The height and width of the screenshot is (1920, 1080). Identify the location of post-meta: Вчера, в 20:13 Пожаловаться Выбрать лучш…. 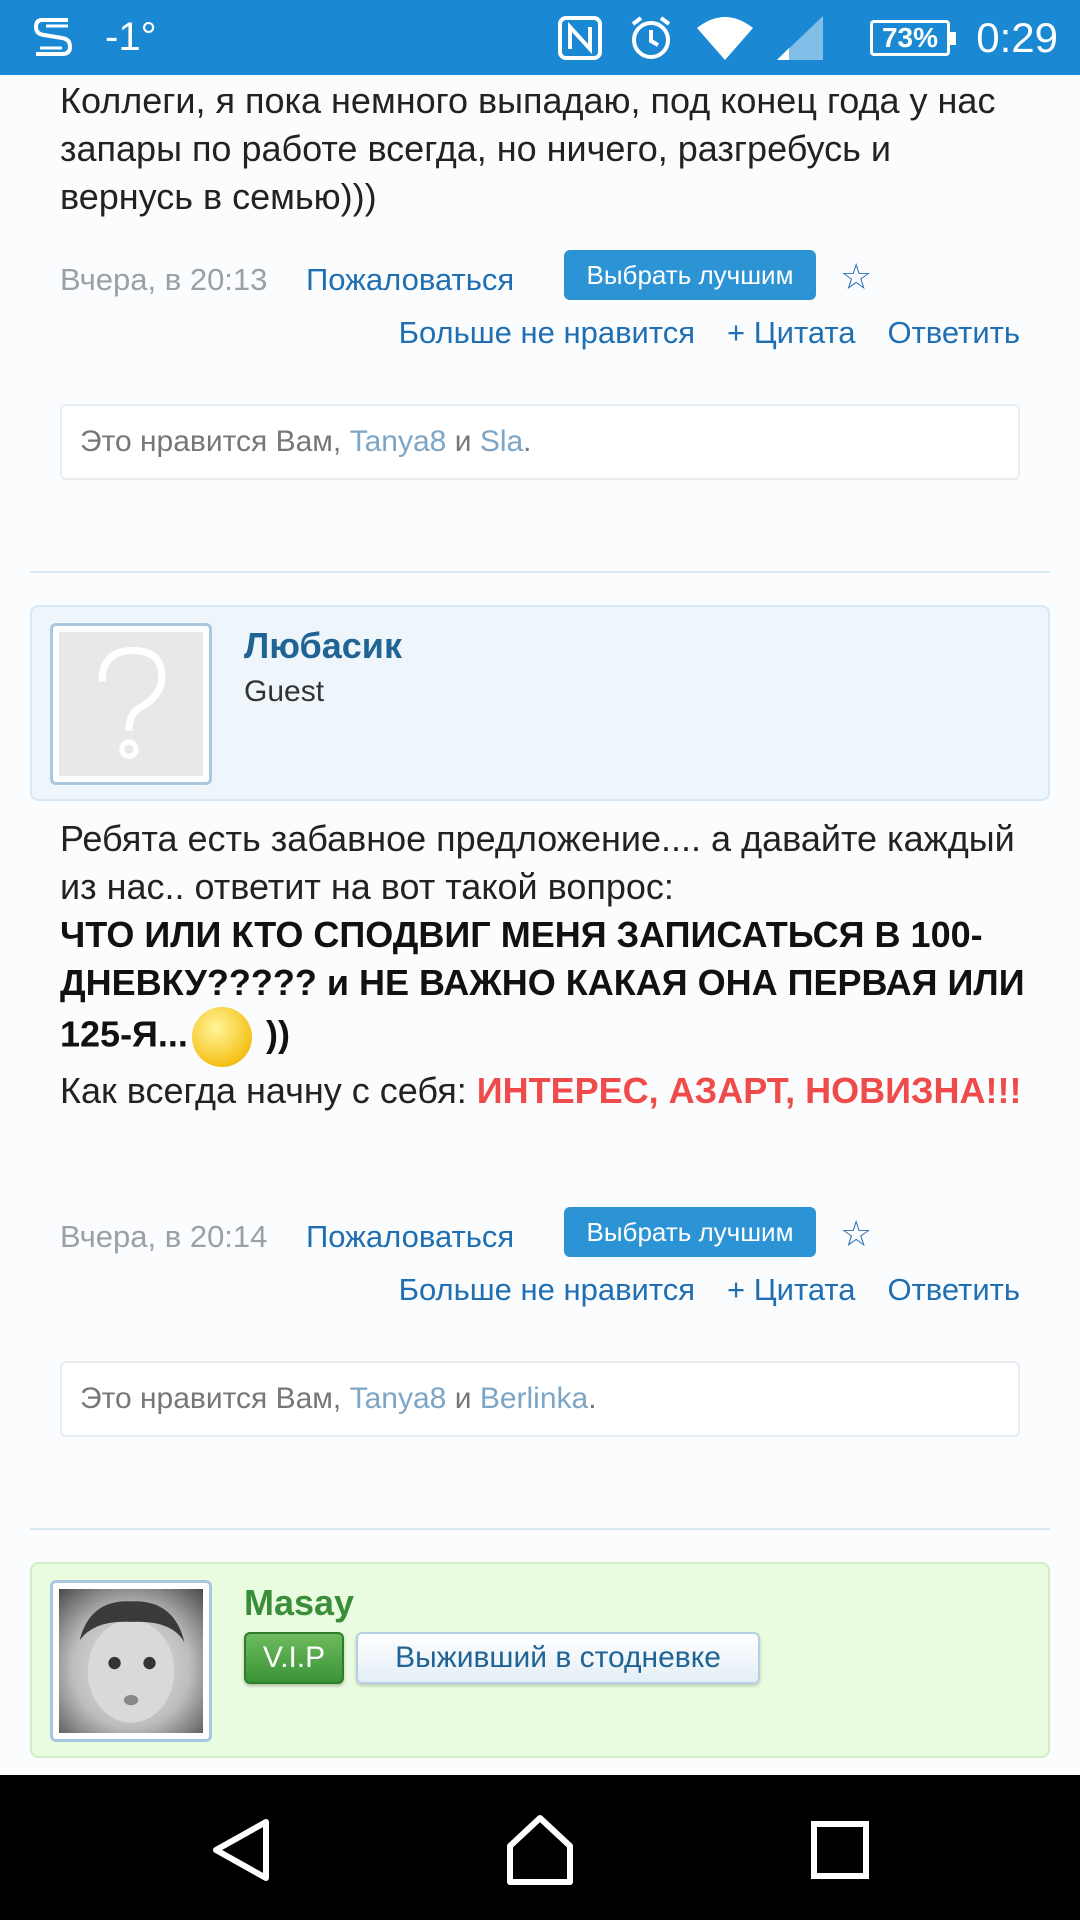
(540, 280).